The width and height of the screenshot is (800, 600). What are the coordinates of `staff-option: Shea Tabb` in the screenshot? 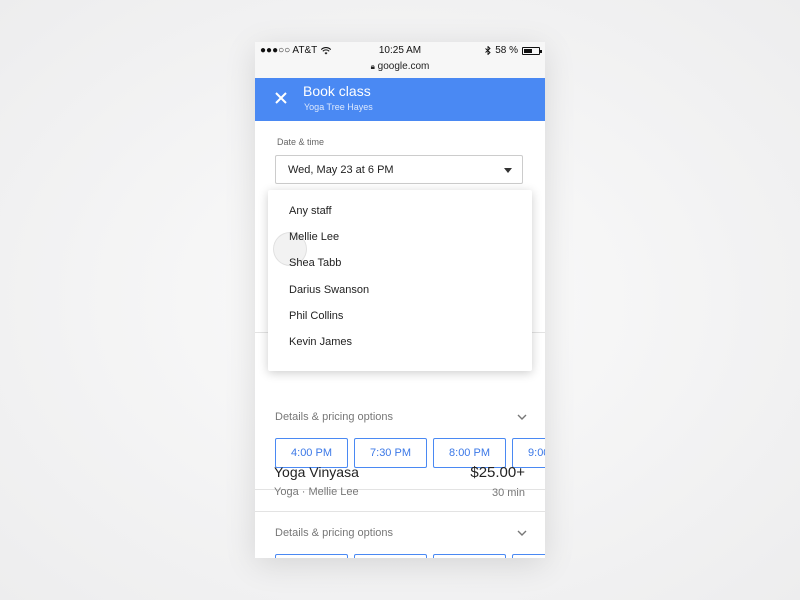 It's located at (400, 265).